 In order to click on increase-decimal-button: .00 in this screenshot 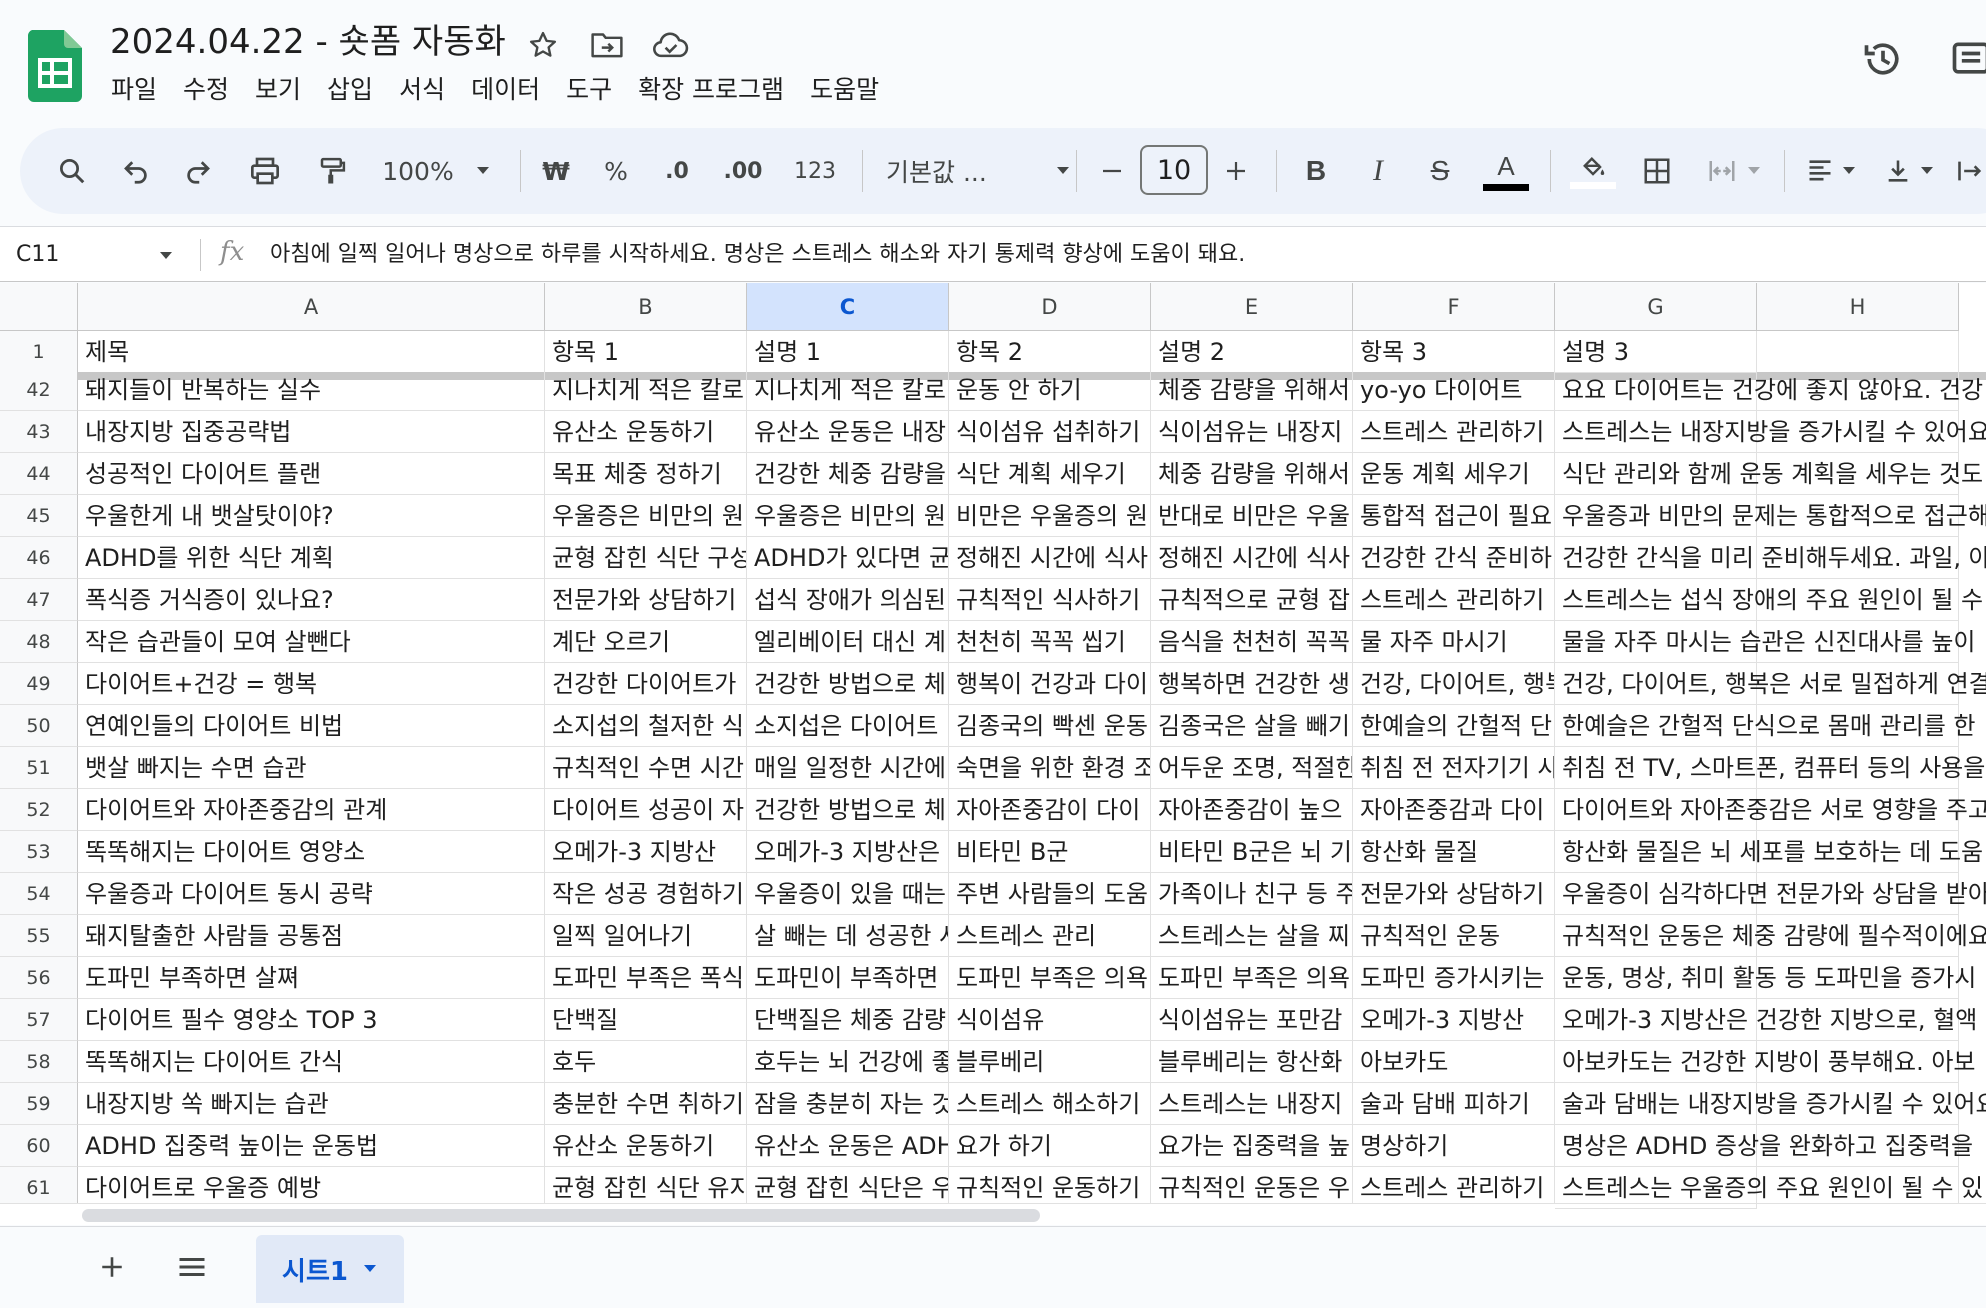, I will do `click(743, 171)`.